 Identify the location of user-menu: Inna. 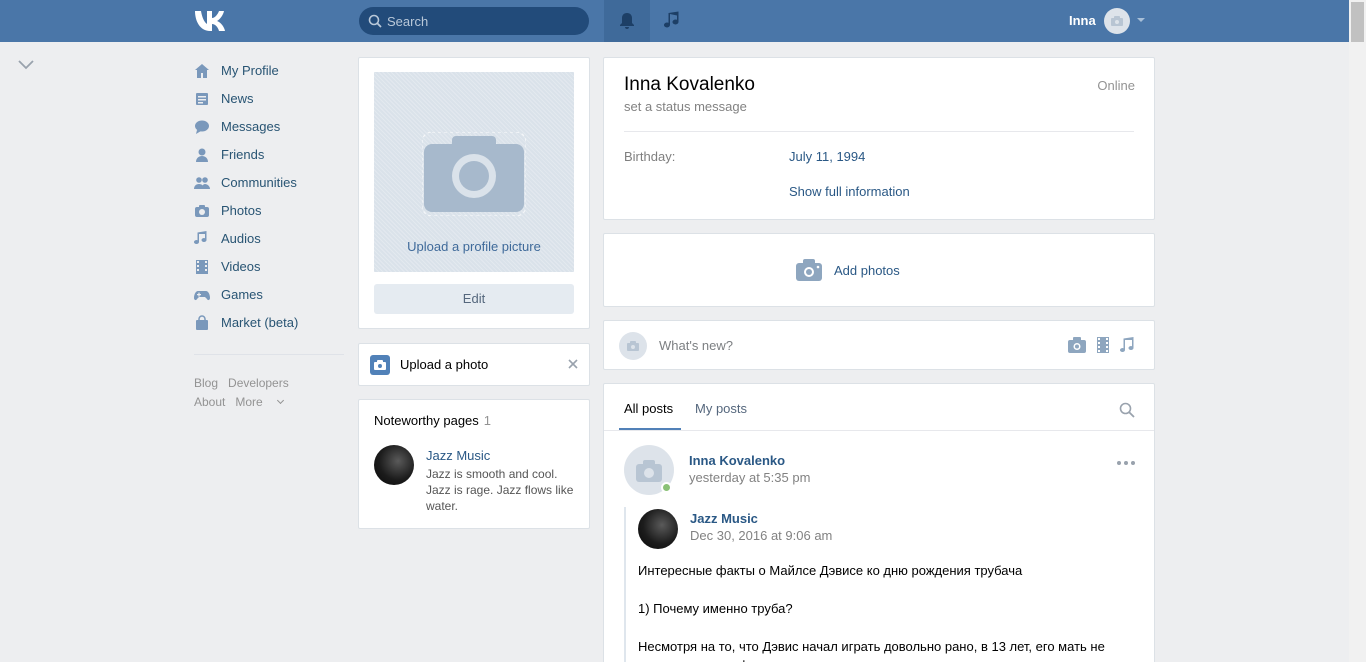
(1105, 21).